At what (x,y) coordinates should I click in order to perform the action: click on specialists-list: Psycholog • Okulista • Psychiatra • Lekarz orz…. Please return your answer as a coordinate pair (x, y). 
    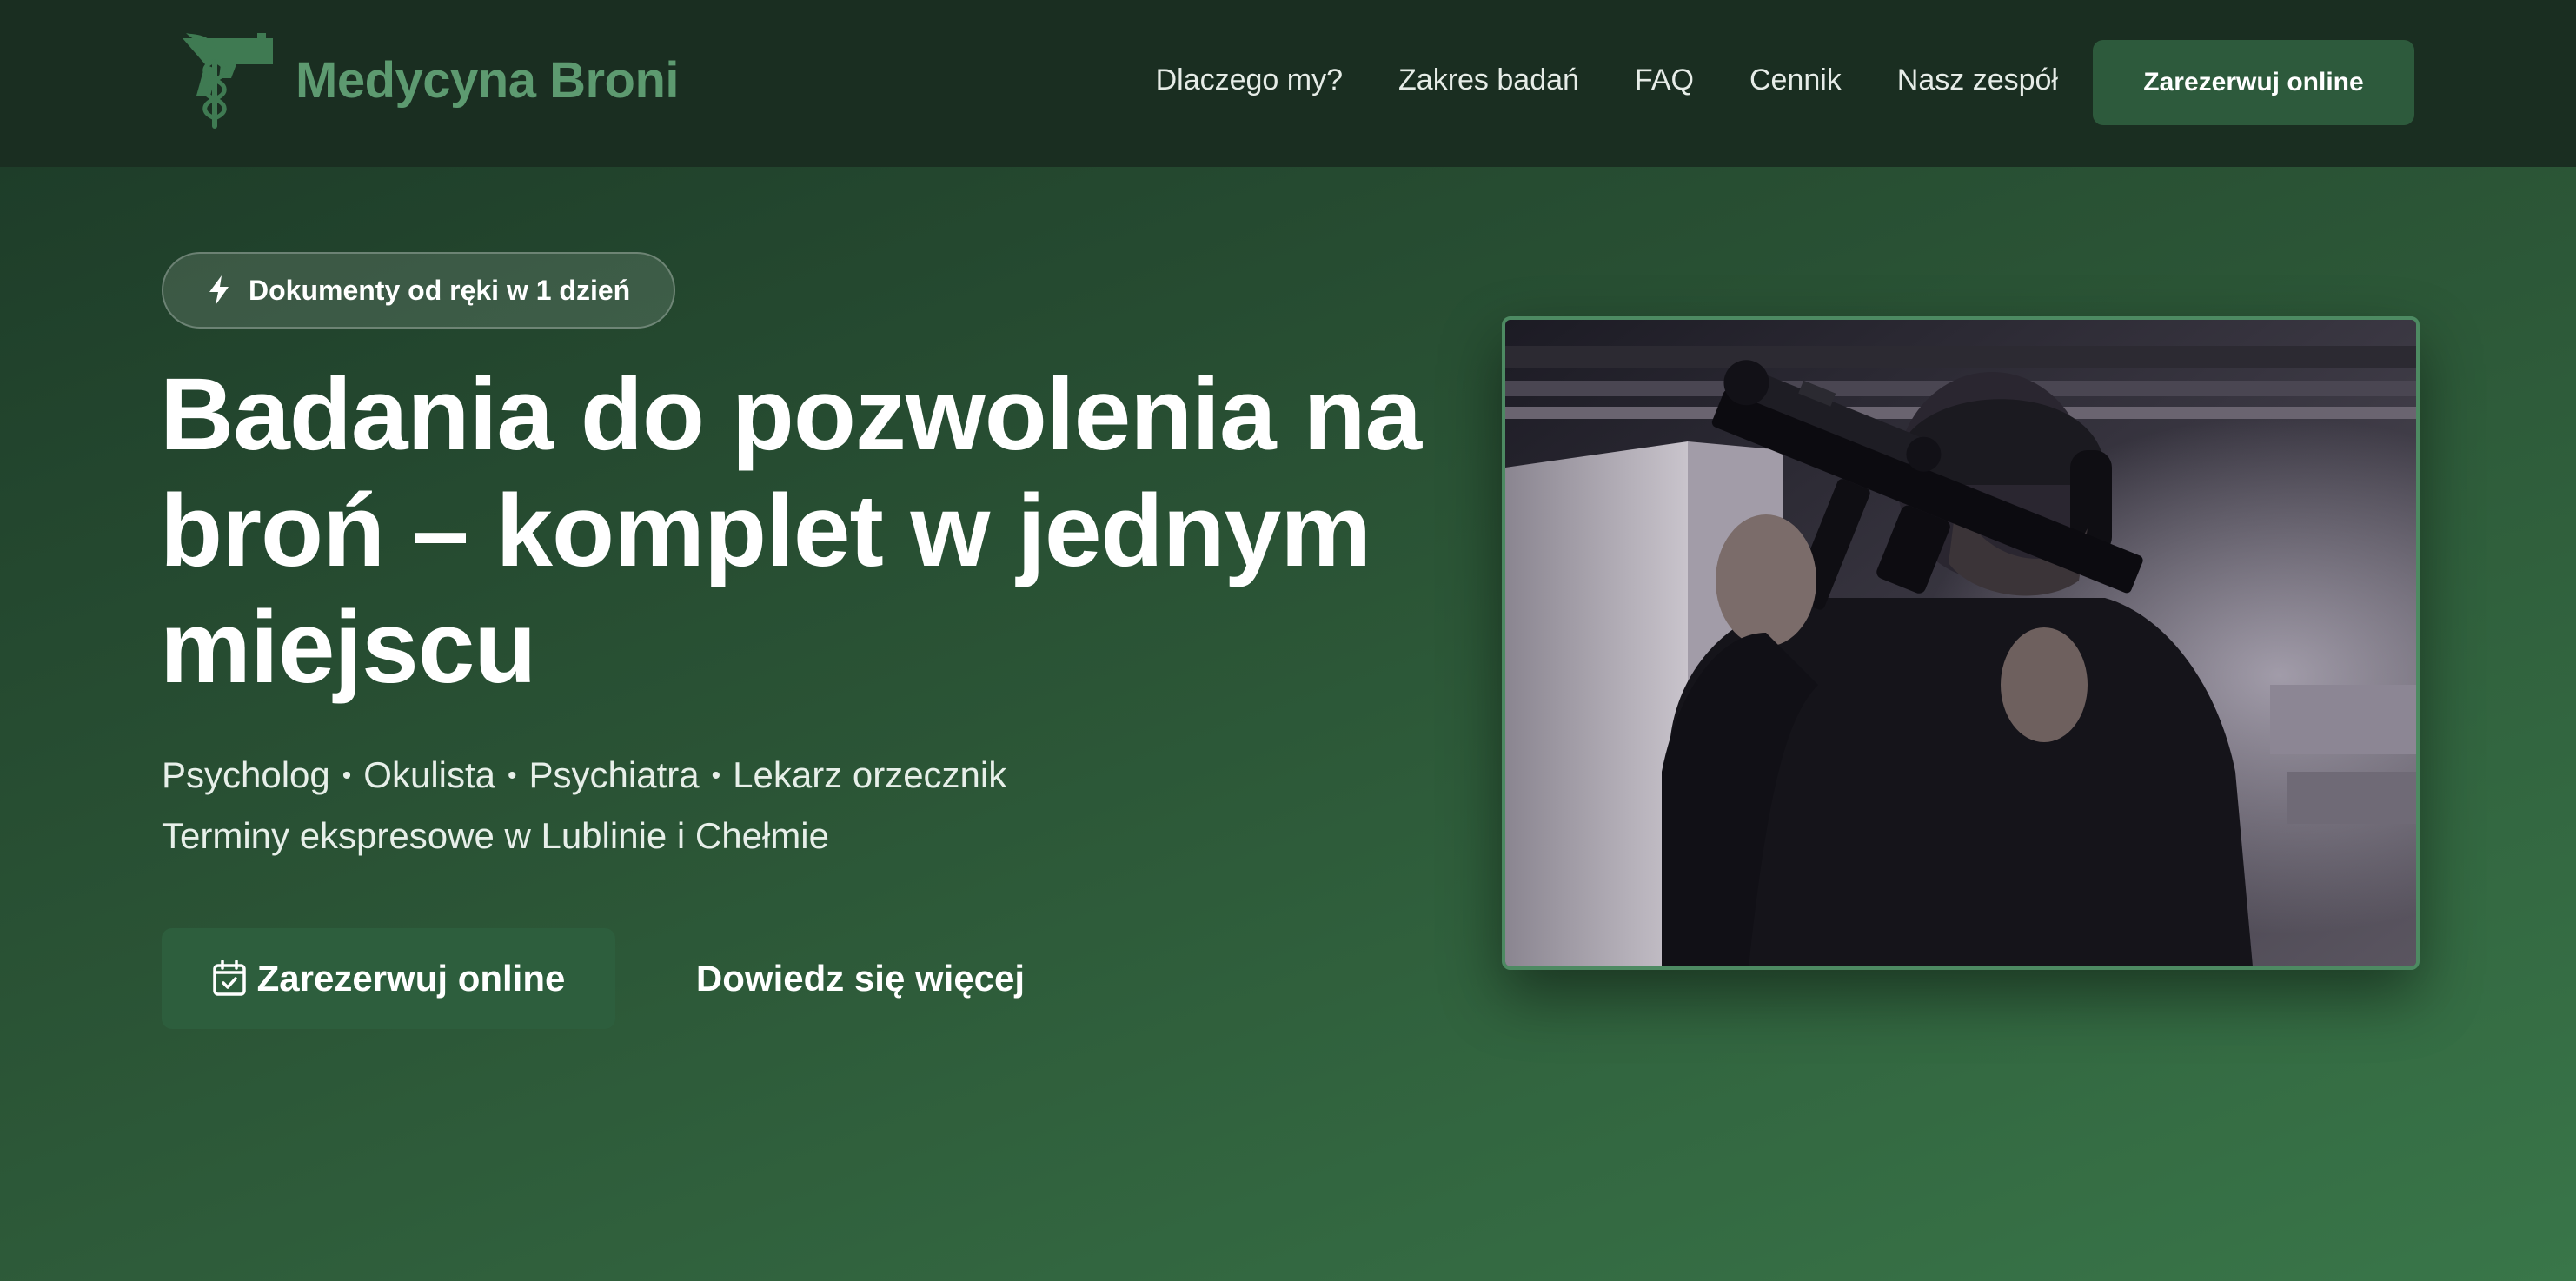
    Looking at the image, I should click on (584, 775).